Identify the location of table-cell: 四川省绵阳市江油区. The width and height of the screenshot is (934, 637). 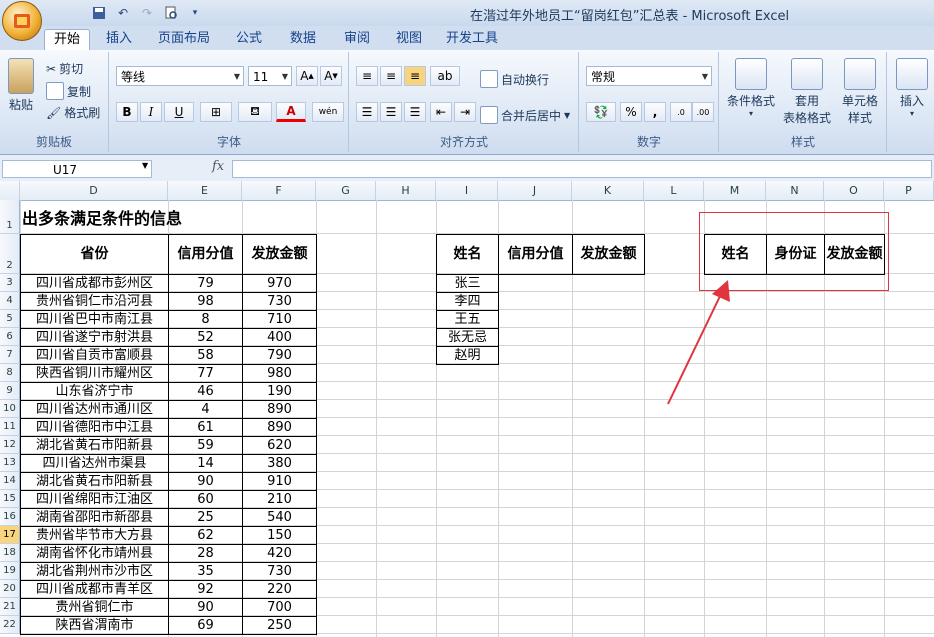
(94, 499).